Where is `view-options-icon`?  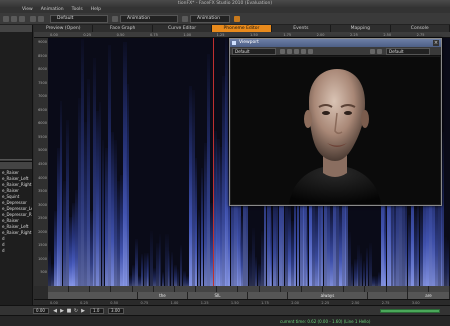 view-options-icon is located at coordinates (372, 51).